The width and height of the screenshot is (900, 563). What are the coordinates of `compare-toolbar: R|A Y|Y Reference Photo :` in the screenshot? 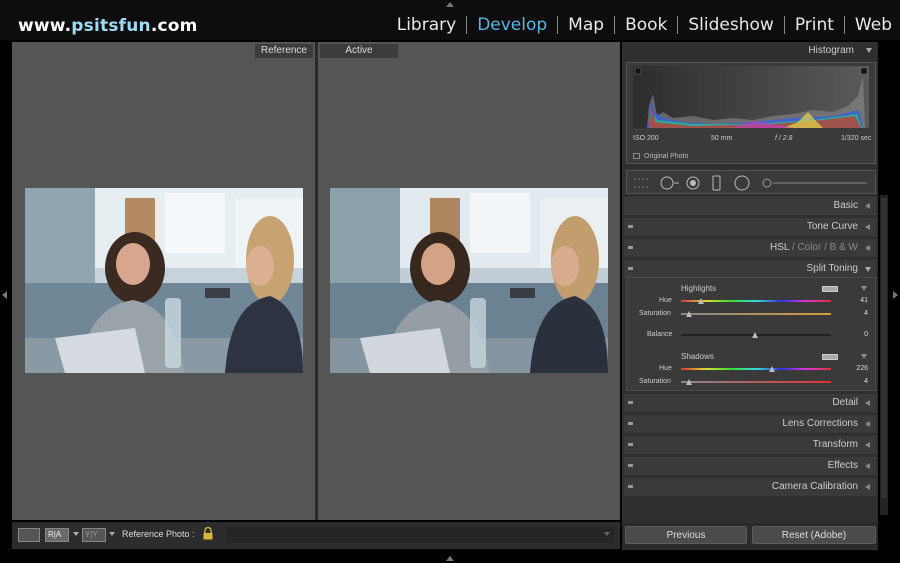 It's located at (316, 535).